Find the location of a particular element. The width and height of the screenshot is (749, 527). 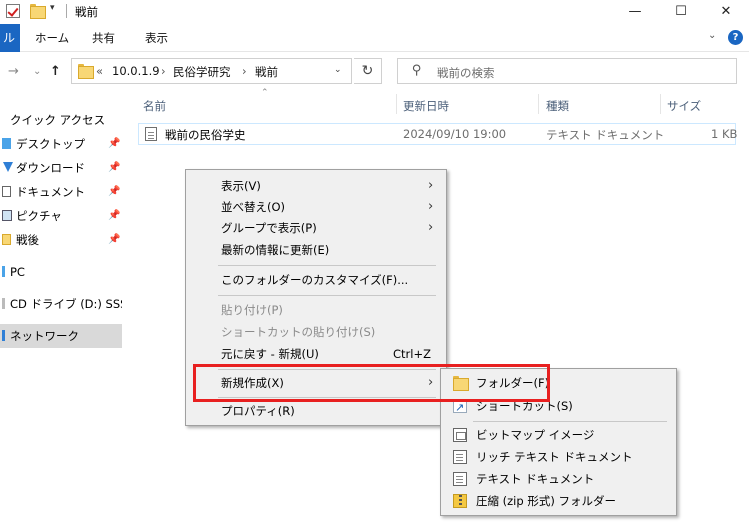

download-icon is located at coordinates (8, 167).